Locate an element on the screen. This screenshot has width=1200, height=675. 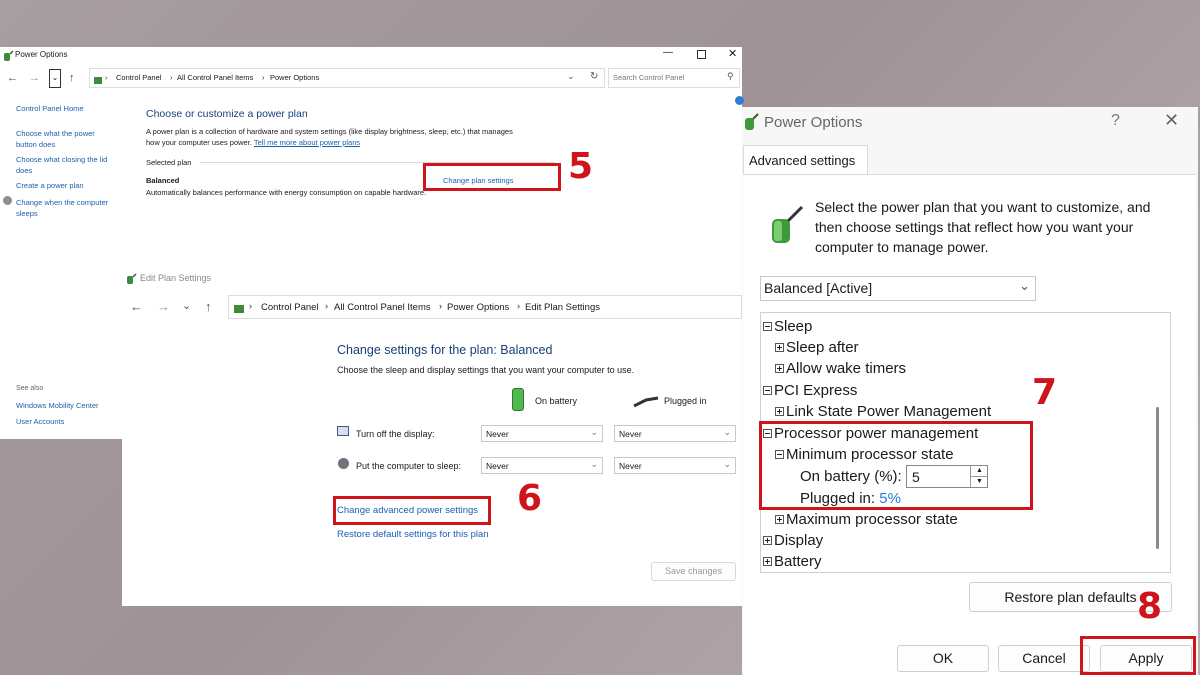
tree-item-sleep: Sleep is located at coordinates (787, 326).